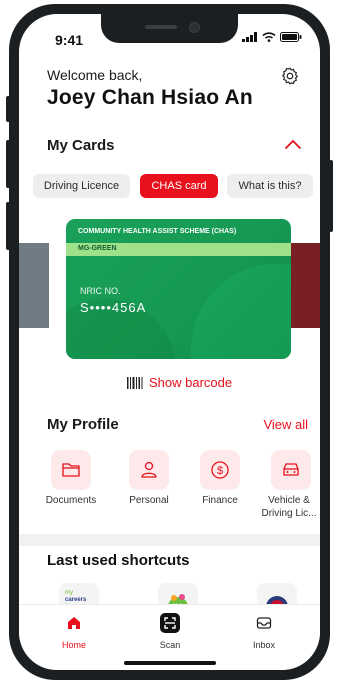  What do you see at coordinates (290, 76) in the screenshot?
I see `settings-gear-icon` at bounding box center [290, 76].